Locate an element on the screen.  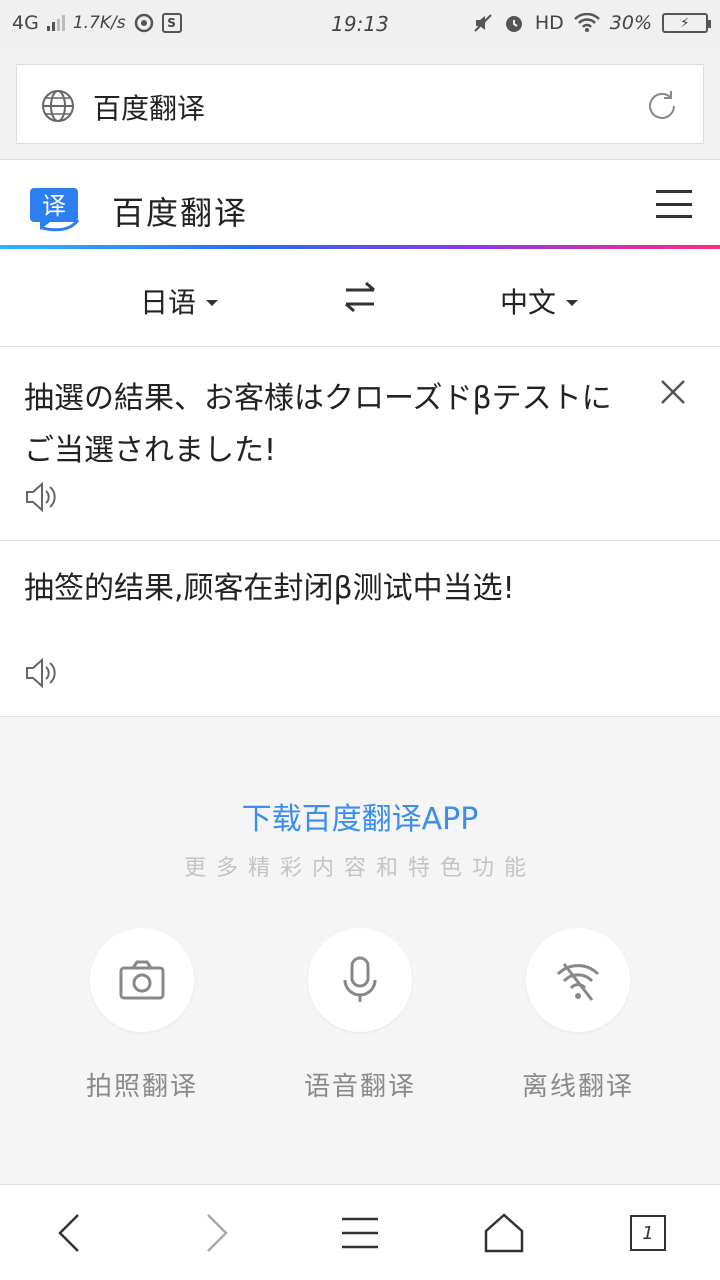
result-text: 抽签的结果,顾客在封闭β测试中当选! is located at coordinates (269, 588).